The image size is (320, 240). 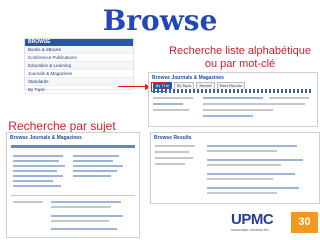 I want to click on browse-menu-header: BROWSE, so click(x=79, y=42).